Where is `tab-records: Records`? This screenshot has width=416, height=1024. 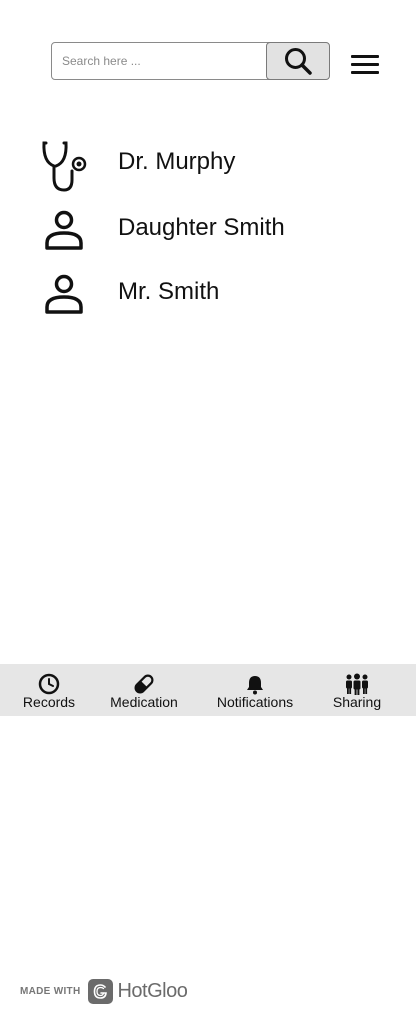
tab-records: Records is located at coordinates (49, 690).